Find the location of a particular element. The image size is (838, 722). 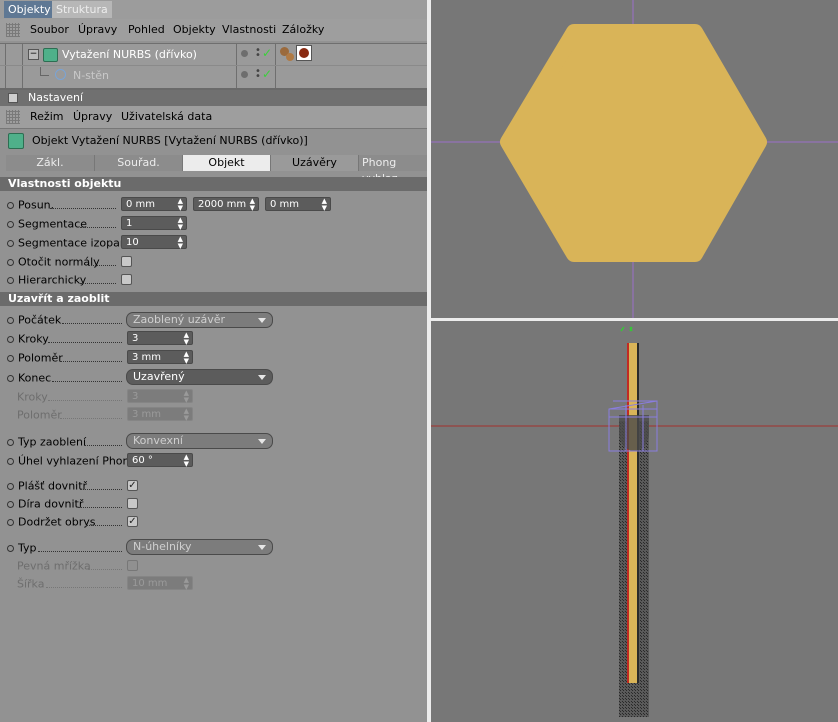

polomer-end-input: 3 mm ▲ ▼ is located at coordinates (160, 414).